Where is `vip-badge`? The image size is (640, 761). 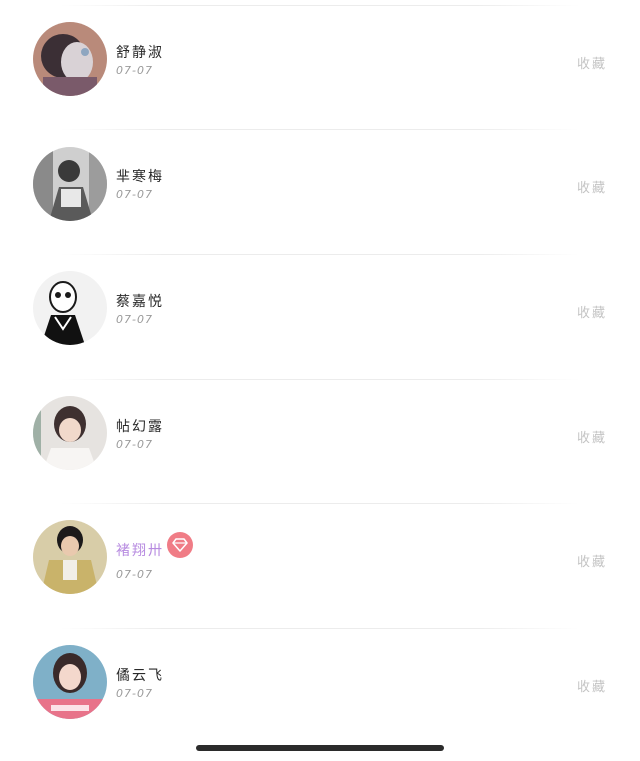
vip-badge is located at coordinates (180, 545).